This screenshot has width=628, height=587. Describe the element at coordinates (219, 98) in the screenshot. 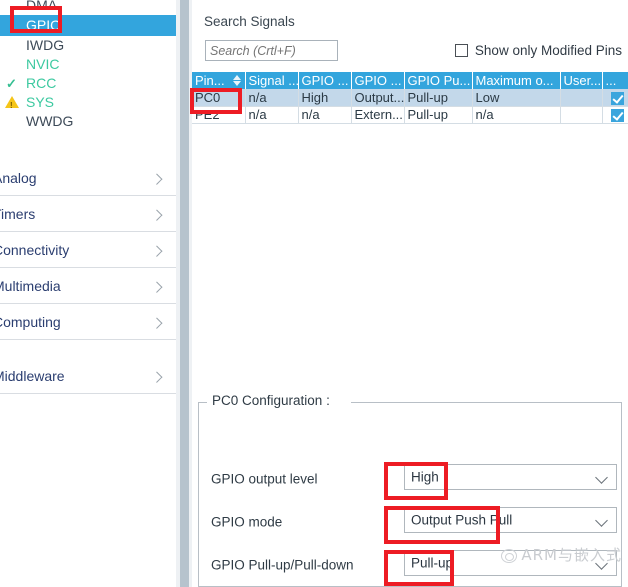

I see `cell-pin: PC0` at that location.